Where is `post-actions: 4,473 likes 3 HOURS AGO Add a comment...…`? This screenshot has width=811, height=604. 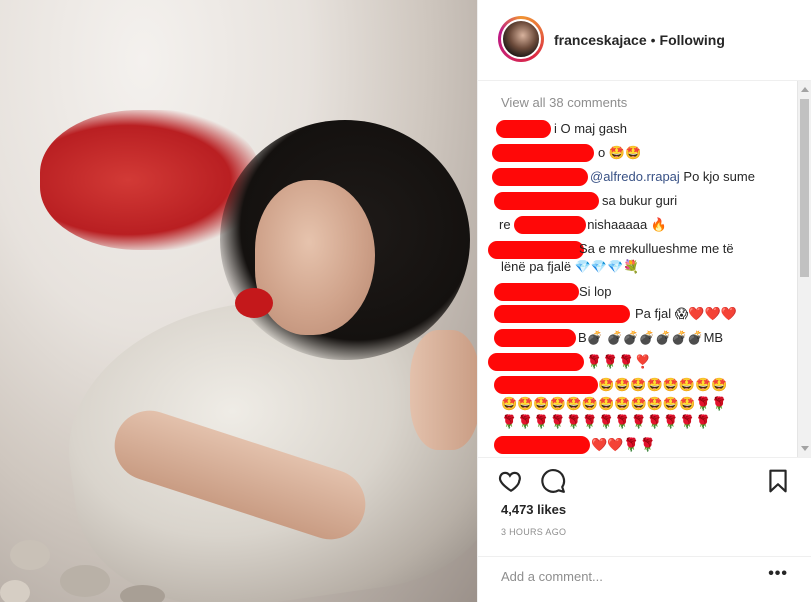 post-actions: 4,473 likes 3 HOURS AGO Add a comment...… is located at coordinates (644, 530).